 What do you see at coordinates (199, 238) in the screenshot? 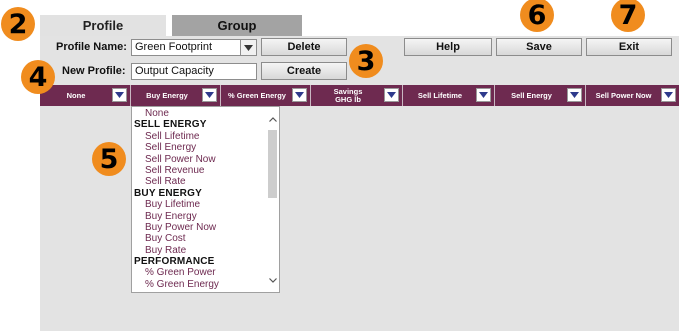
I see `dropdown-option: Buy Cost` at bounding box center [199, 238].